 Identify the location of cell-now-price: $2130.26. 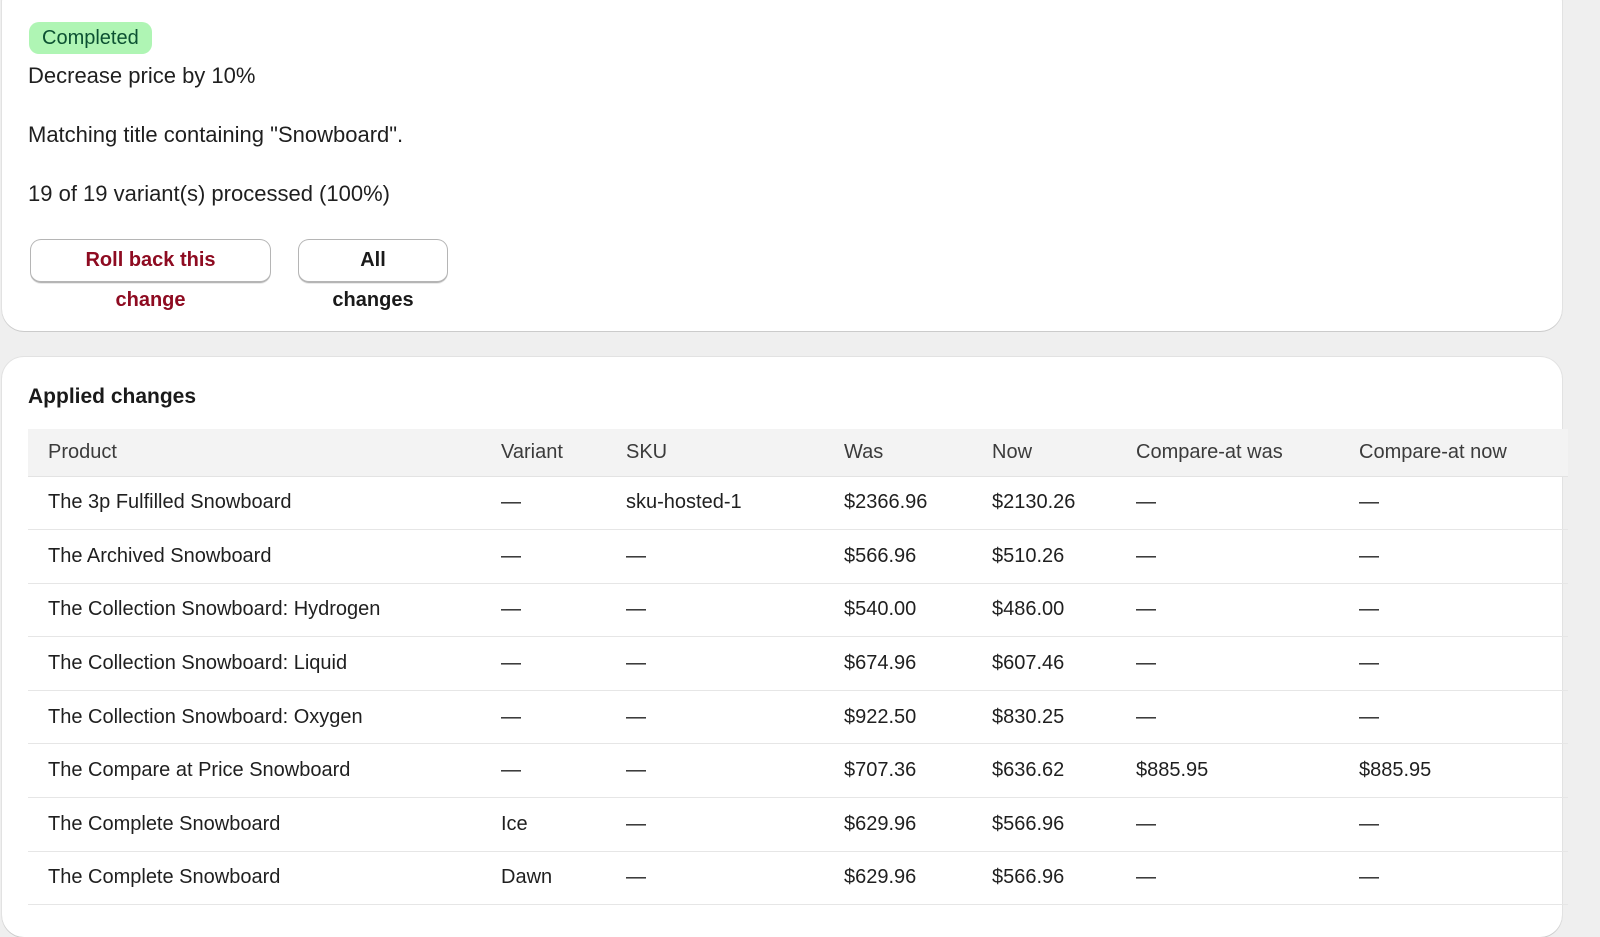
(1044, 503).